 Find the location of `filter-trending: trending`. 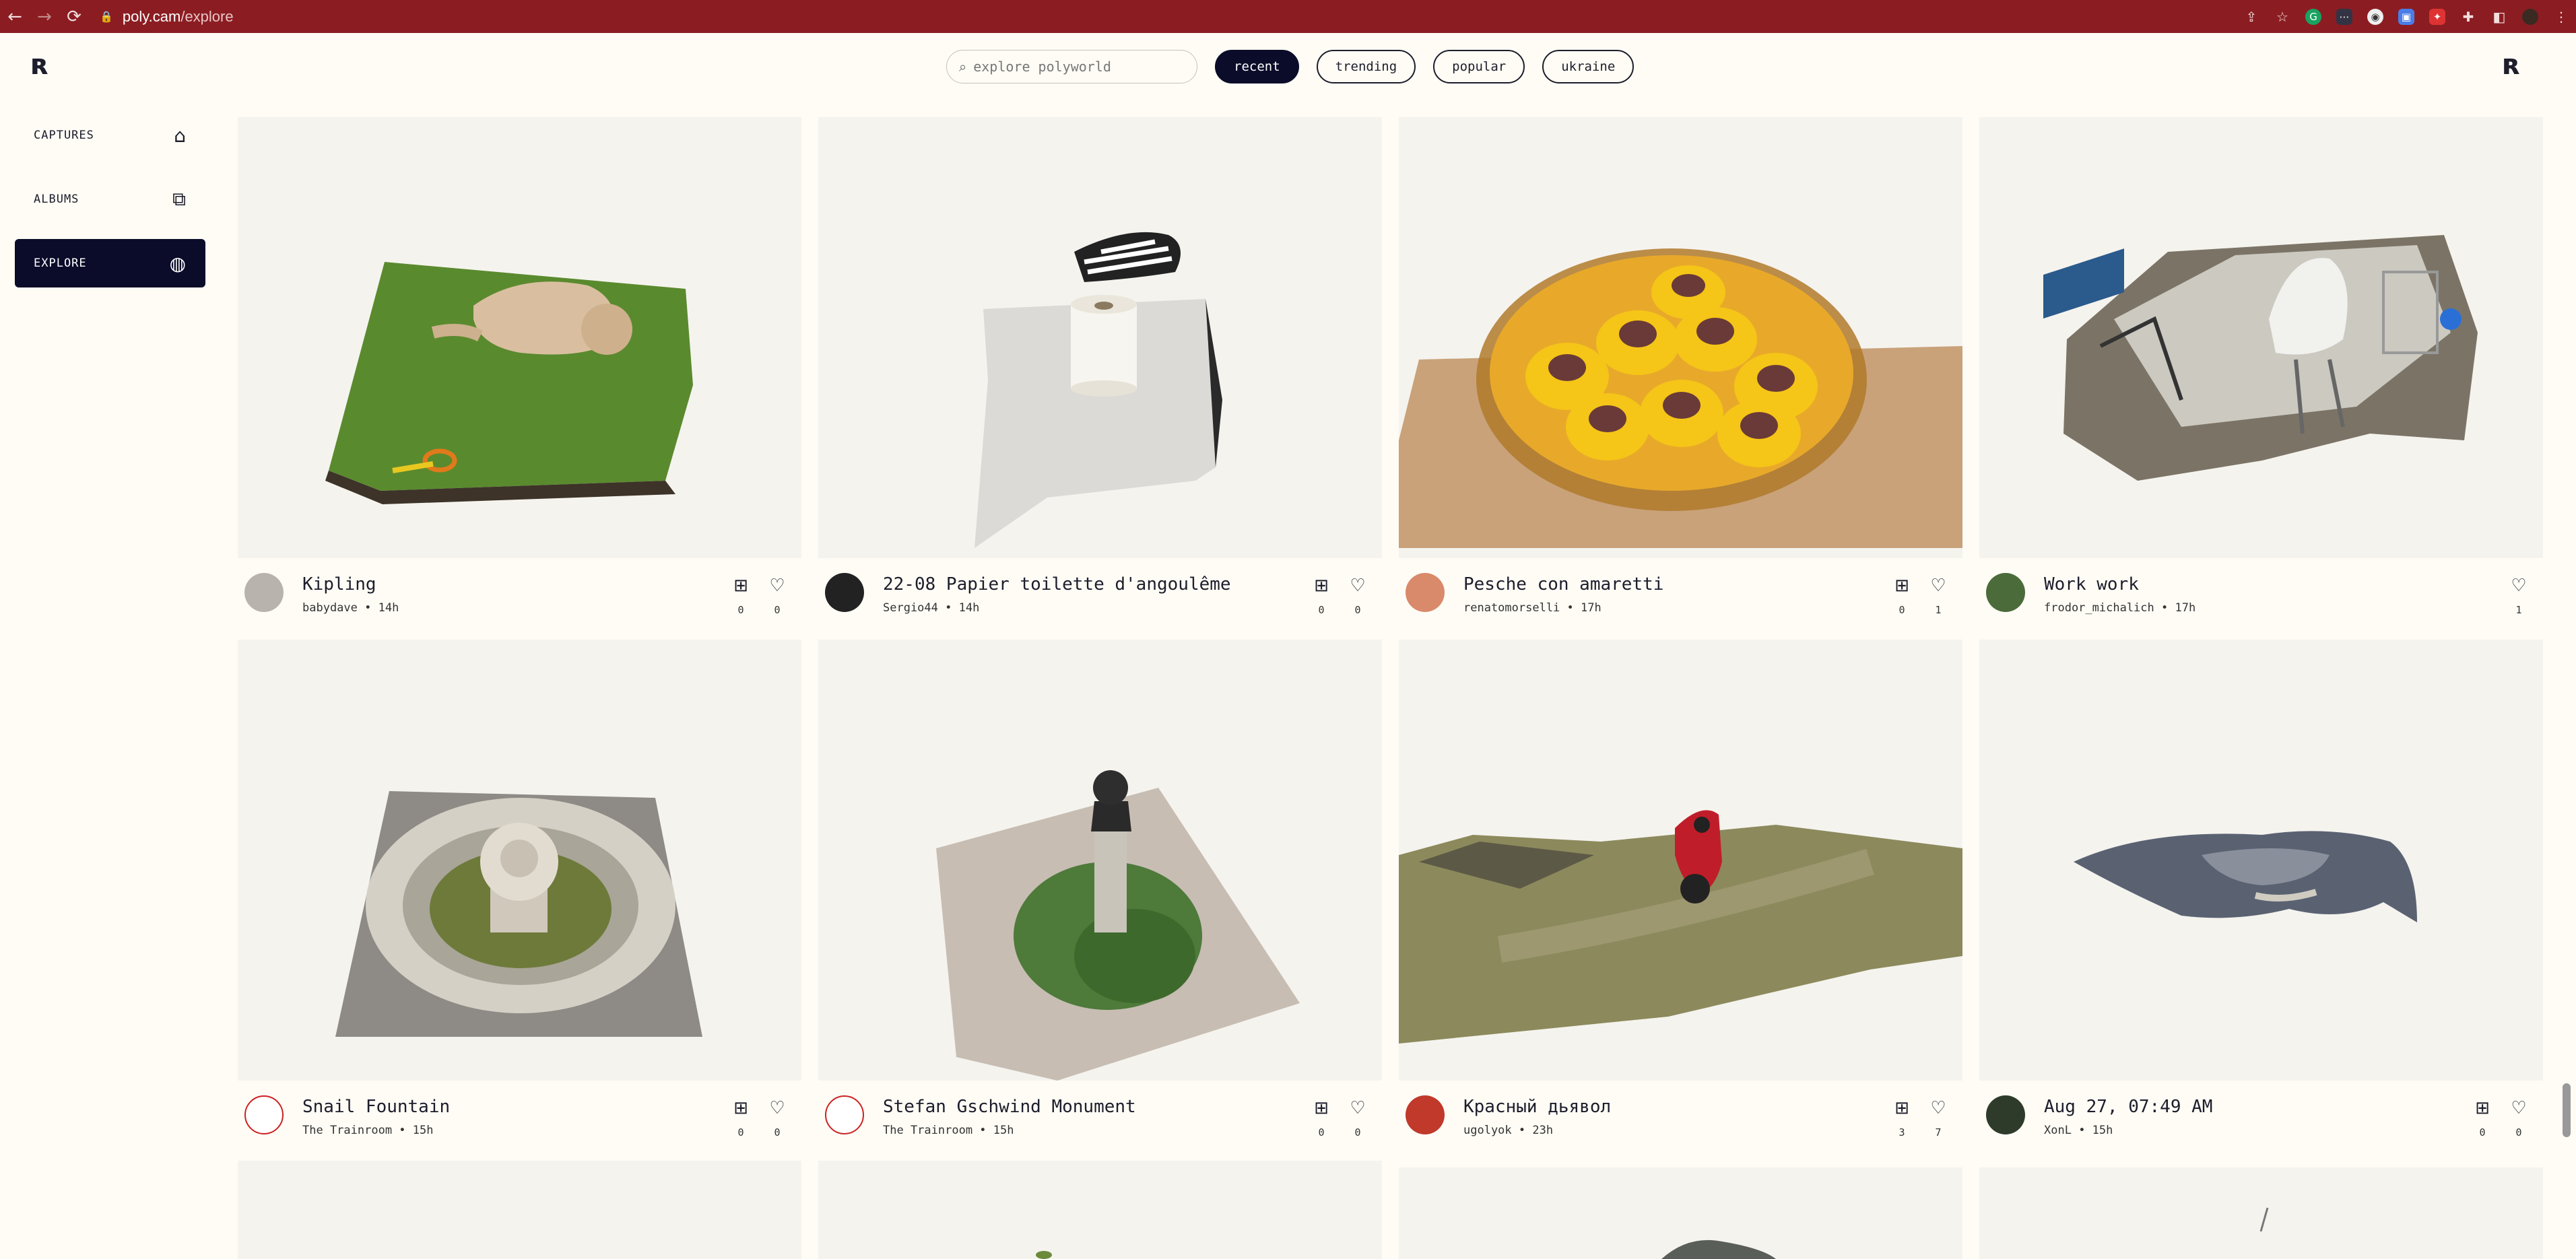

filter-trending: trending is located at coordinates (1366, 66).